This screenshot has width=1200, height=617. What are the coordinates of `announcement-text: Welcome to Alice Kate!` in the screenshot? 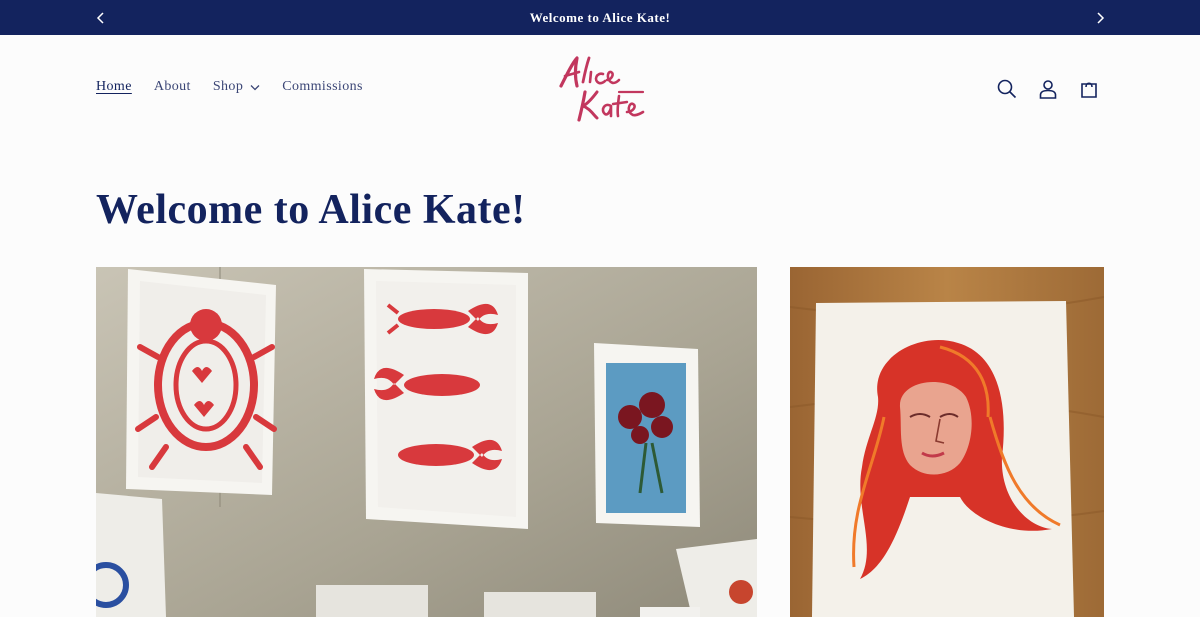 It's located at (600, 17).